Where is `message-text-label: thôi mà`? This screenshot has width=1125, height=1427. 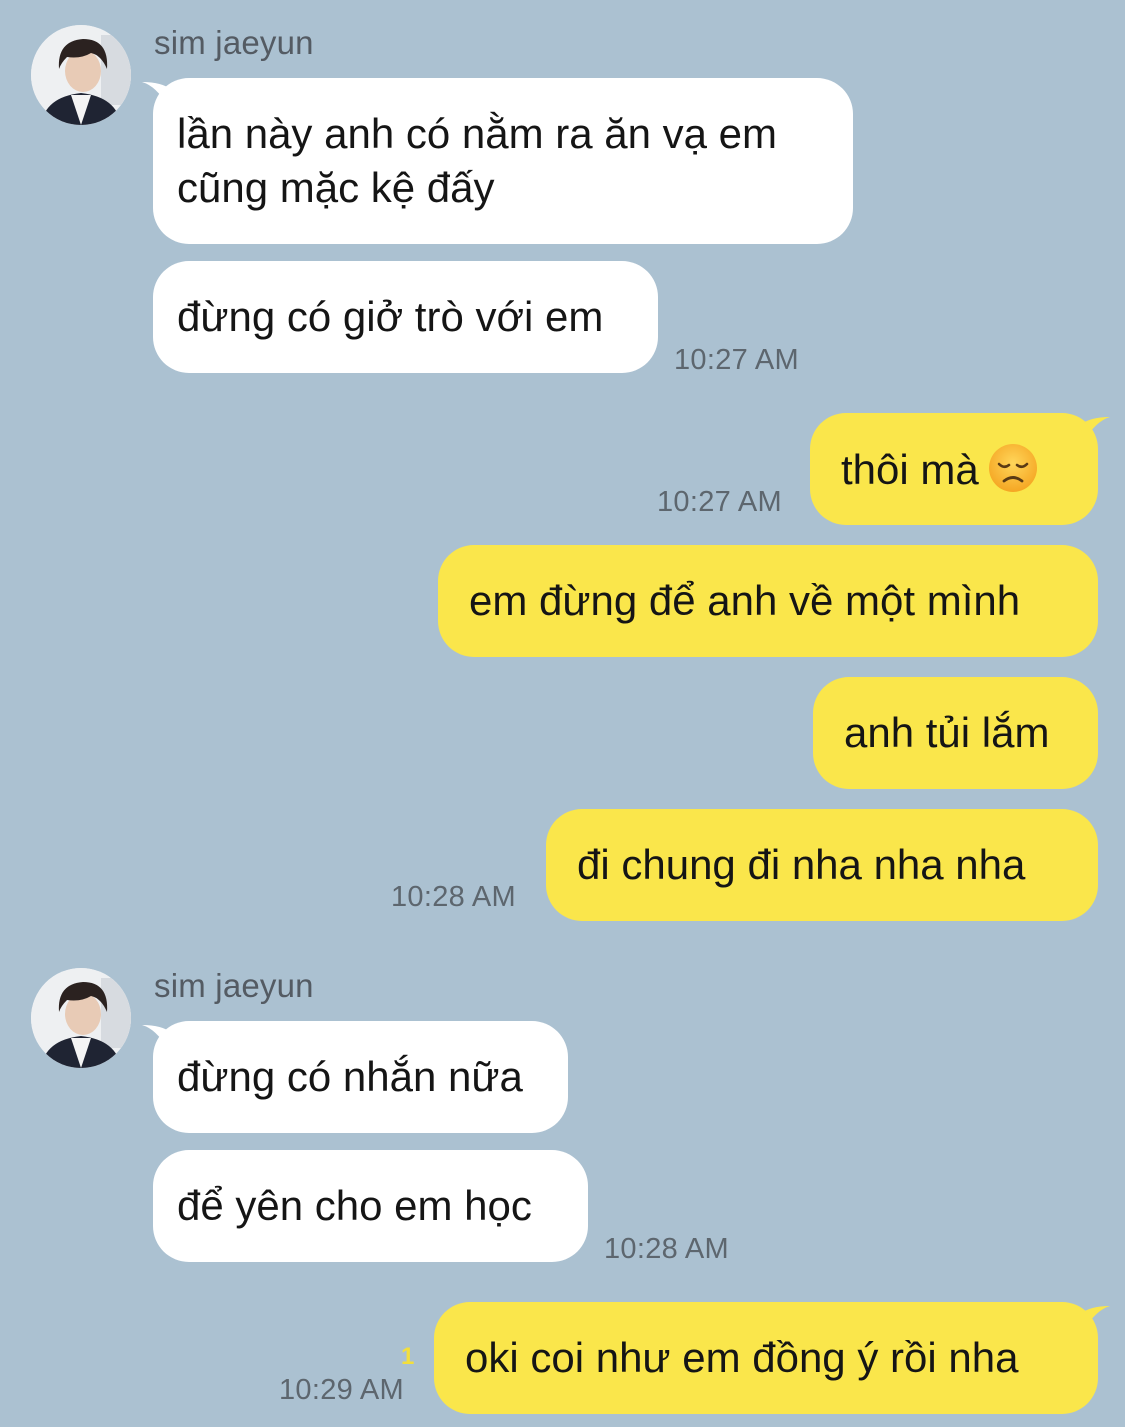
message-text-label: thôi mà is located at coordinates (910, 469).